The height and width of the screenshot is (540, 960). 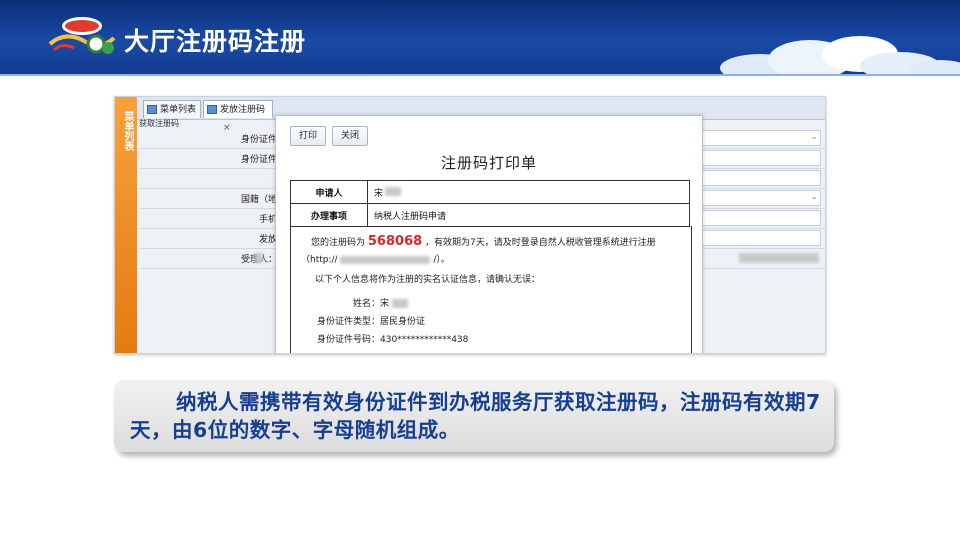 I want to click on slide-title: 大厅注册码注册, so click(x=215, y=41).